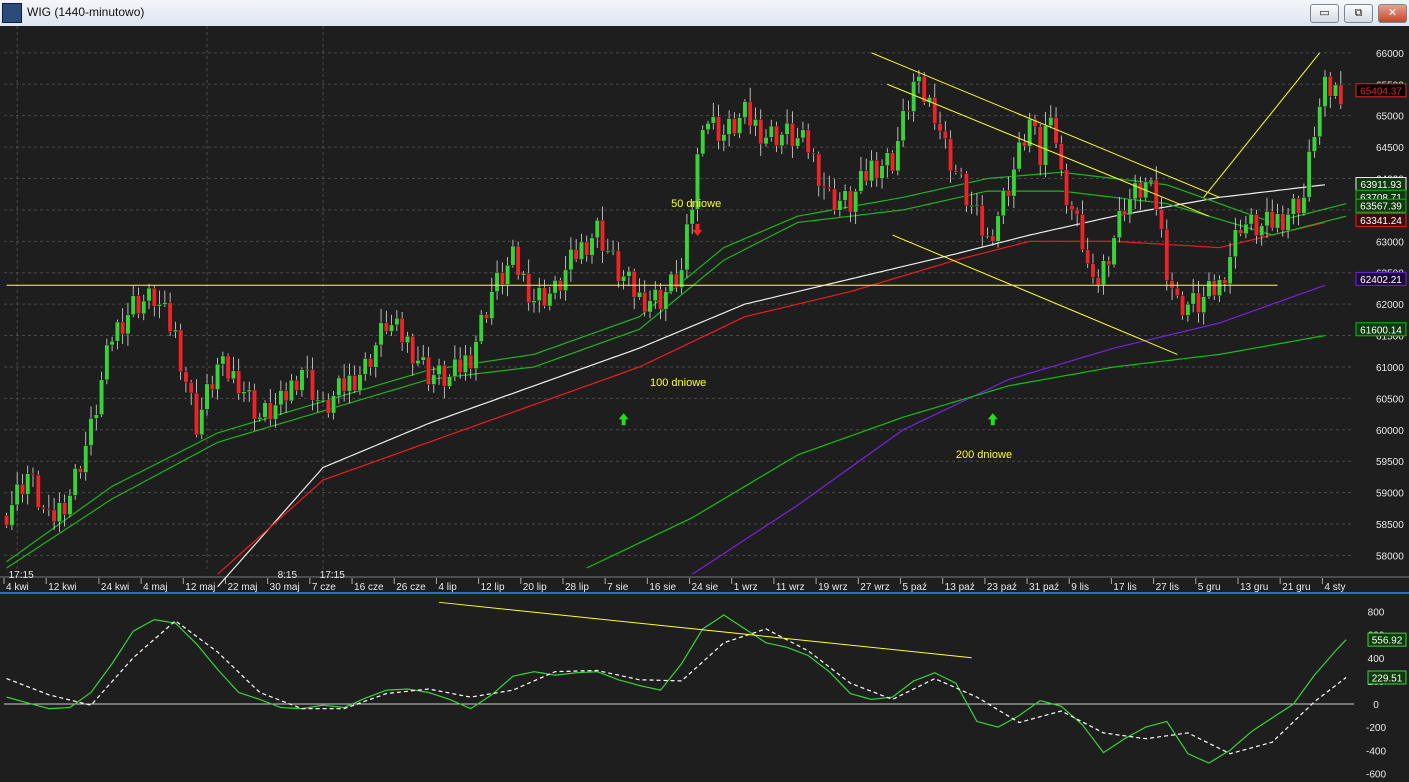 This screenshot has height=782, width=1409. I want to click on osc-y-tick-label: 800, so click(1376, 613).